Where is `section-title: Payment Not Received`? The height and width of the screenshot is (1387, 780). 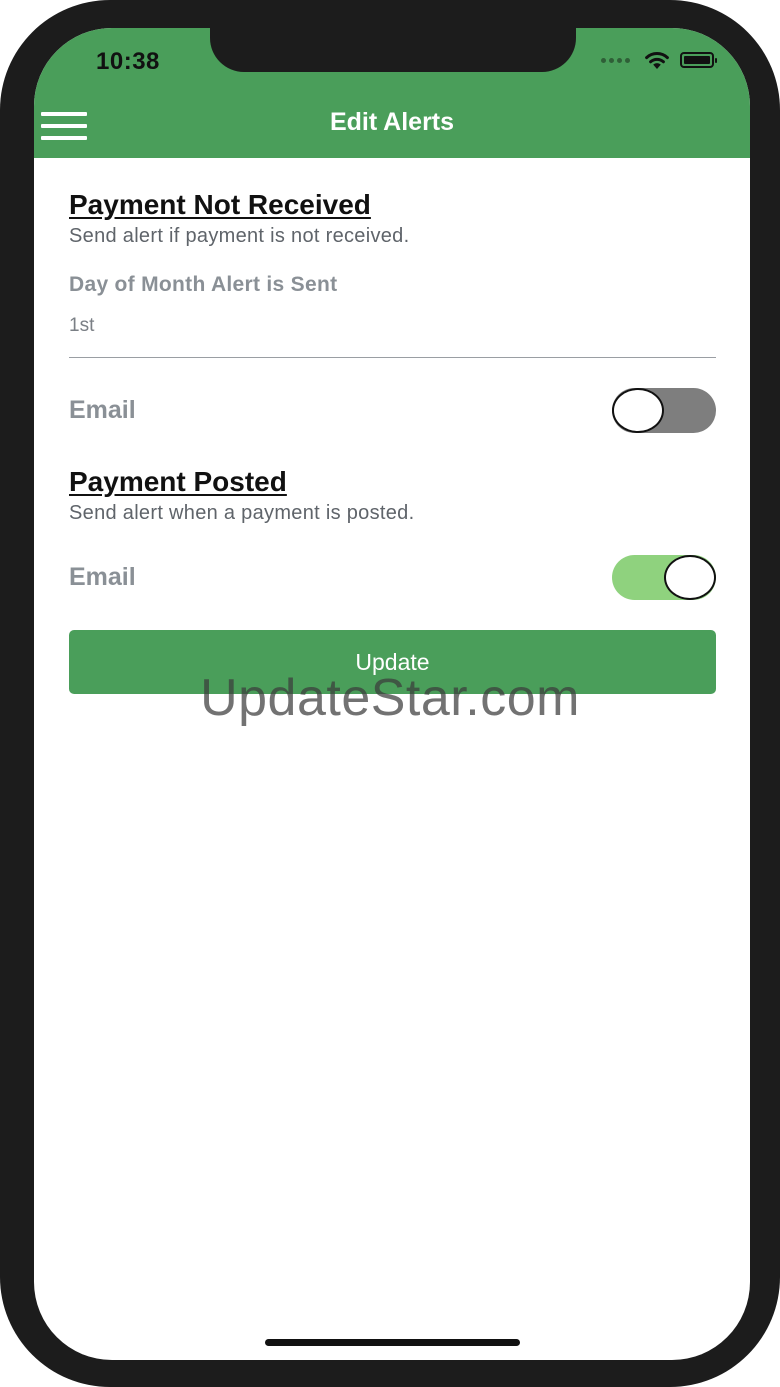
section-title: Payment Not Received is located at coordinates (220, 204).